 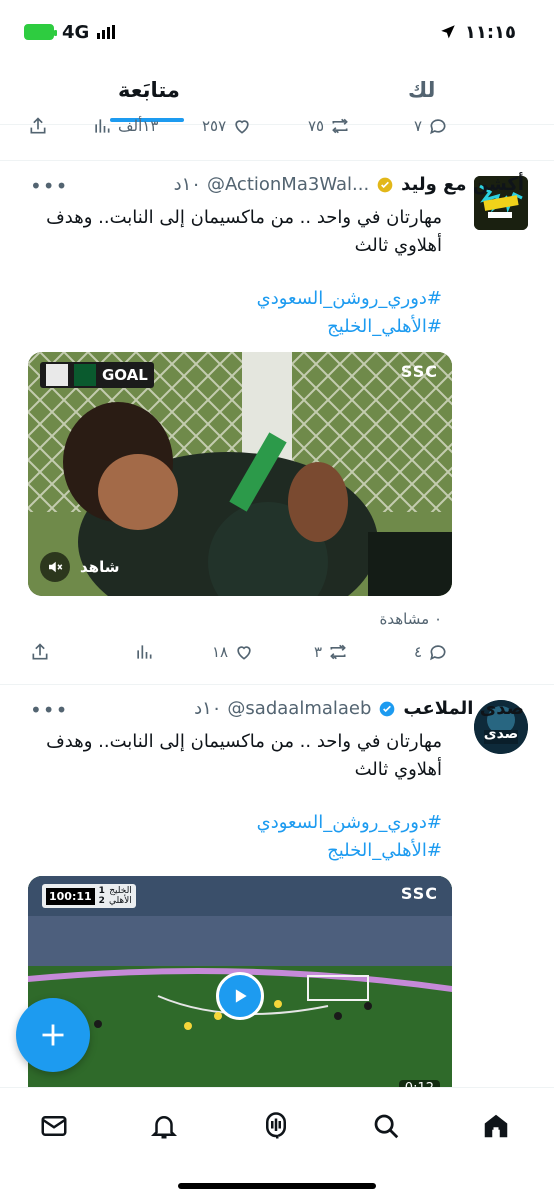 I want to click on reply-button: ٤, so click(x=431, y=652).